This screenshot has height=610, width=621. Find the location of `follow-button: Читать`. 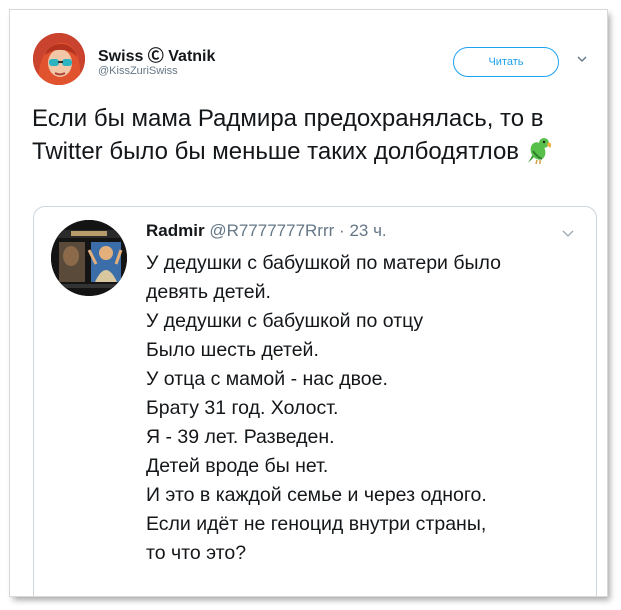

follow-button: Читать is located at coordinates (506, 62).